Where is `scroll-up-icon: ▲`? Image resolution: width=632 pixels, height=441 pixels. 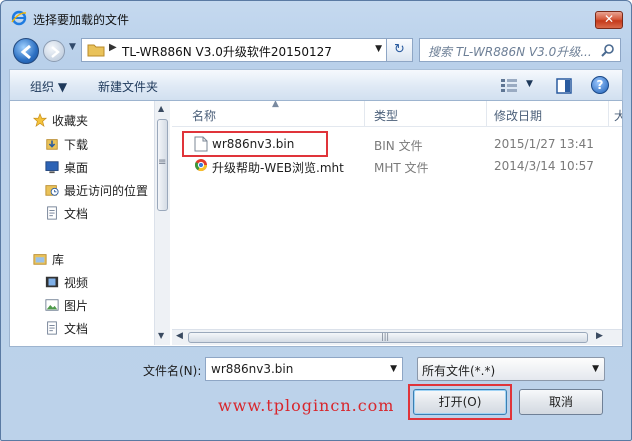 scroll-up-icon: ▲ is located at coordinates (161, 108).